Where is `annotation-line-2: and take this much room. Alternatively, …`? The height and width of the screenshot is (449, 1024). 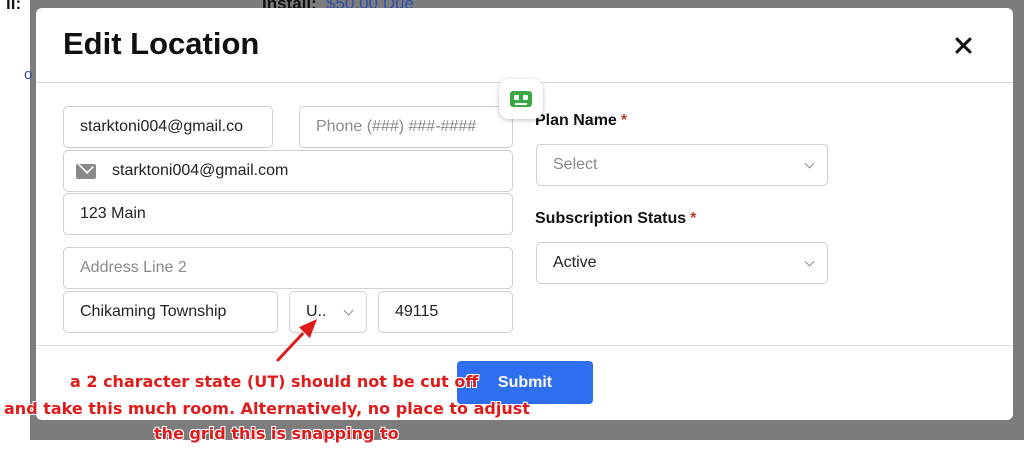 annotation-line-2: and take this much room. Alternatively, … is located at coordinates (267, 408).